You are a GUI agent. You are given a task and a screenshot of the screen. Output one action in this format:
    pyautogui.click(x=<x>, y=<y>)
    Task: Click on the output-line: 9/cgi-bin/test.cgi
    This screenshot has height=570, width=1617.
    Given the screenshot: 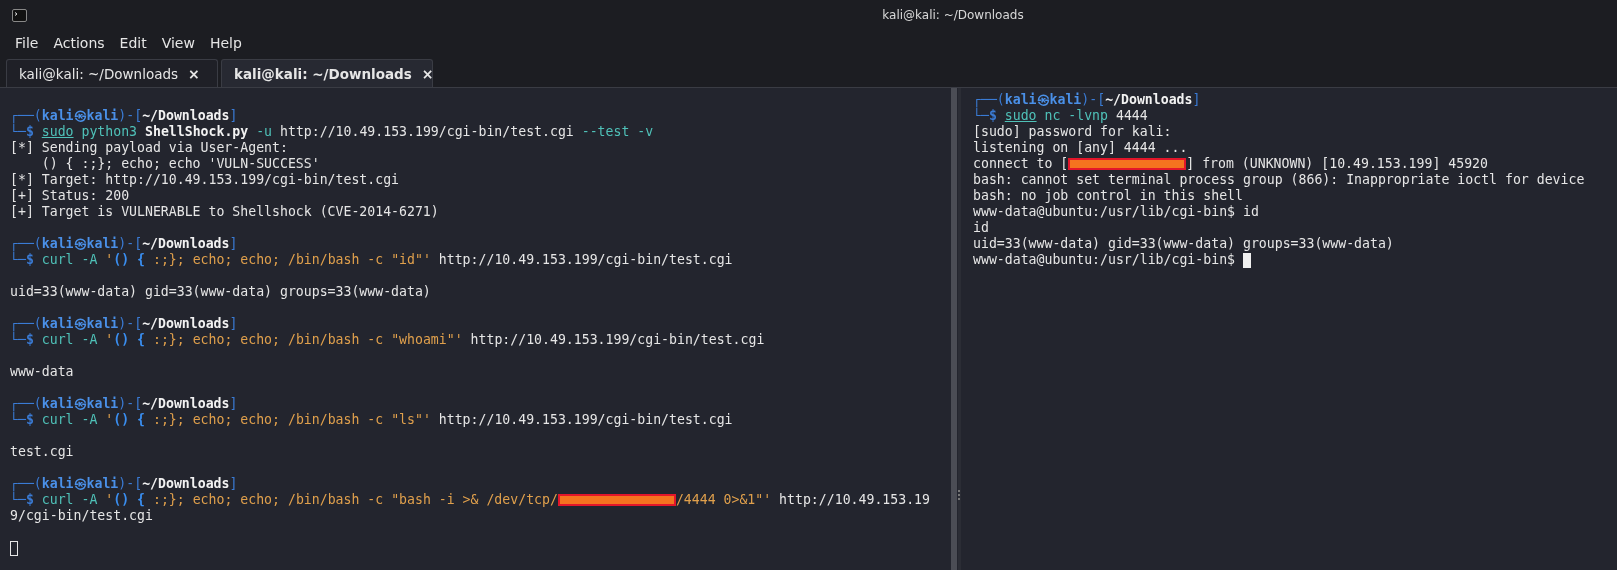 What is the action you would take?
    pyautogui.click(x=82, y=516)
    